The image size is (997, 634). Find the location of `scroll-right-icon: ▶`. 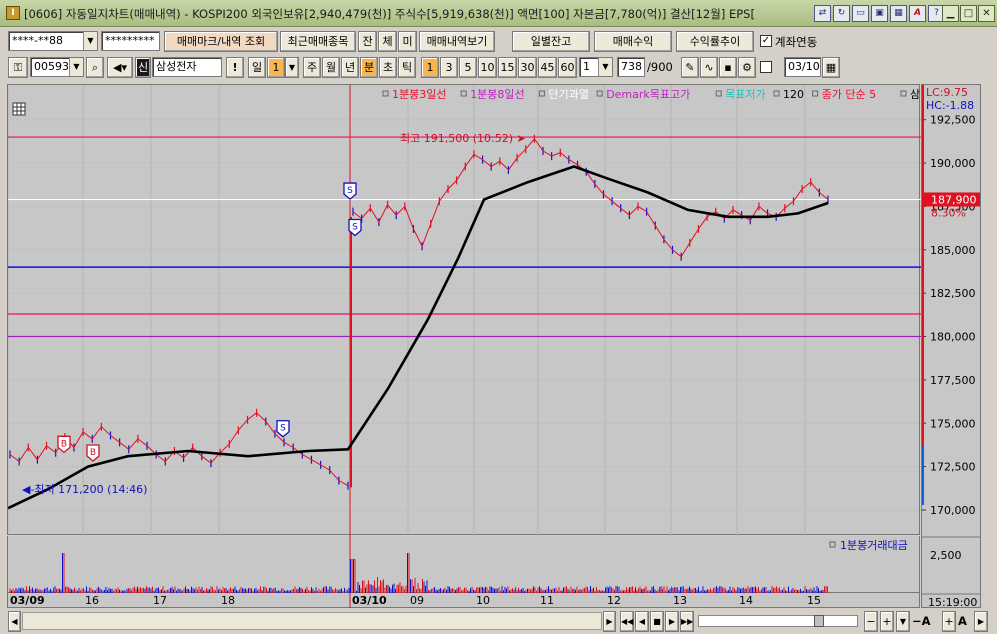

scroll-right-icon: ▶ is located at coordinates (609, 621).